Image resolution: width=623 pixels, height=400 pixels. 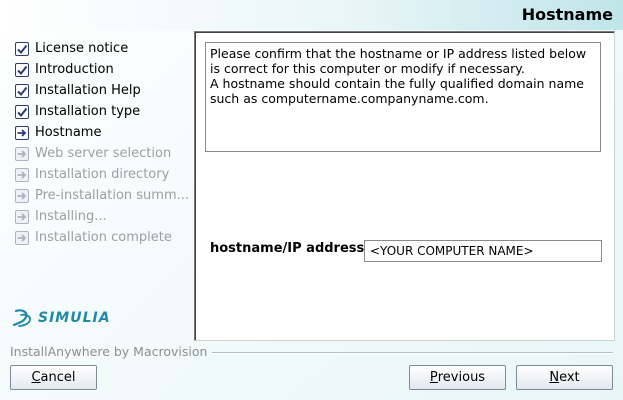 What do you see at coordinates (311, 15) in the screenshot?
I see `title-bar: Hostname` at bounding box center [311, 15].